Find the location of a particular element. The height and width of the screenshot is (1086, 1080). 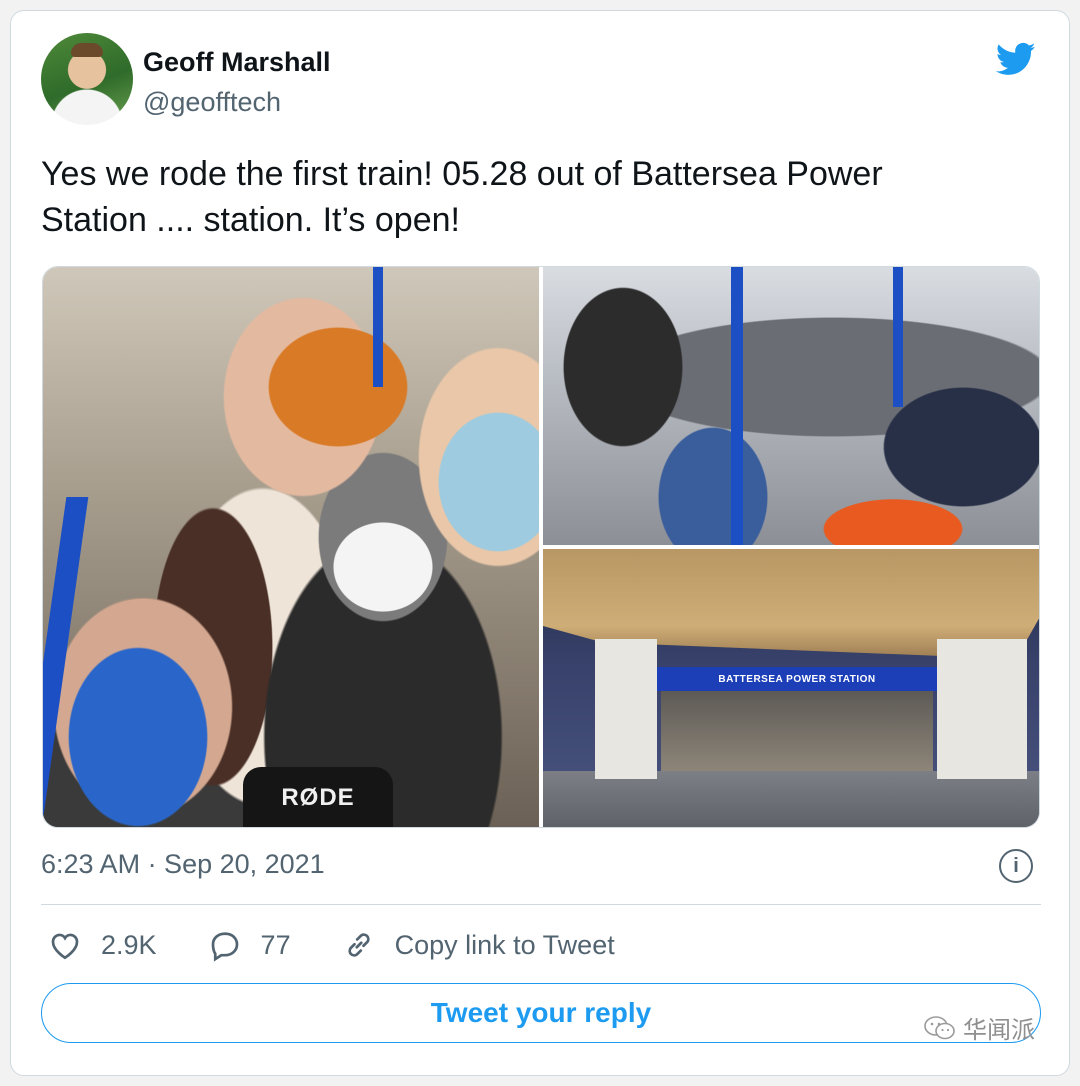

tweet-actions: 2.9K 77 Copy link to Tweet is located at coordinates (356, 945).